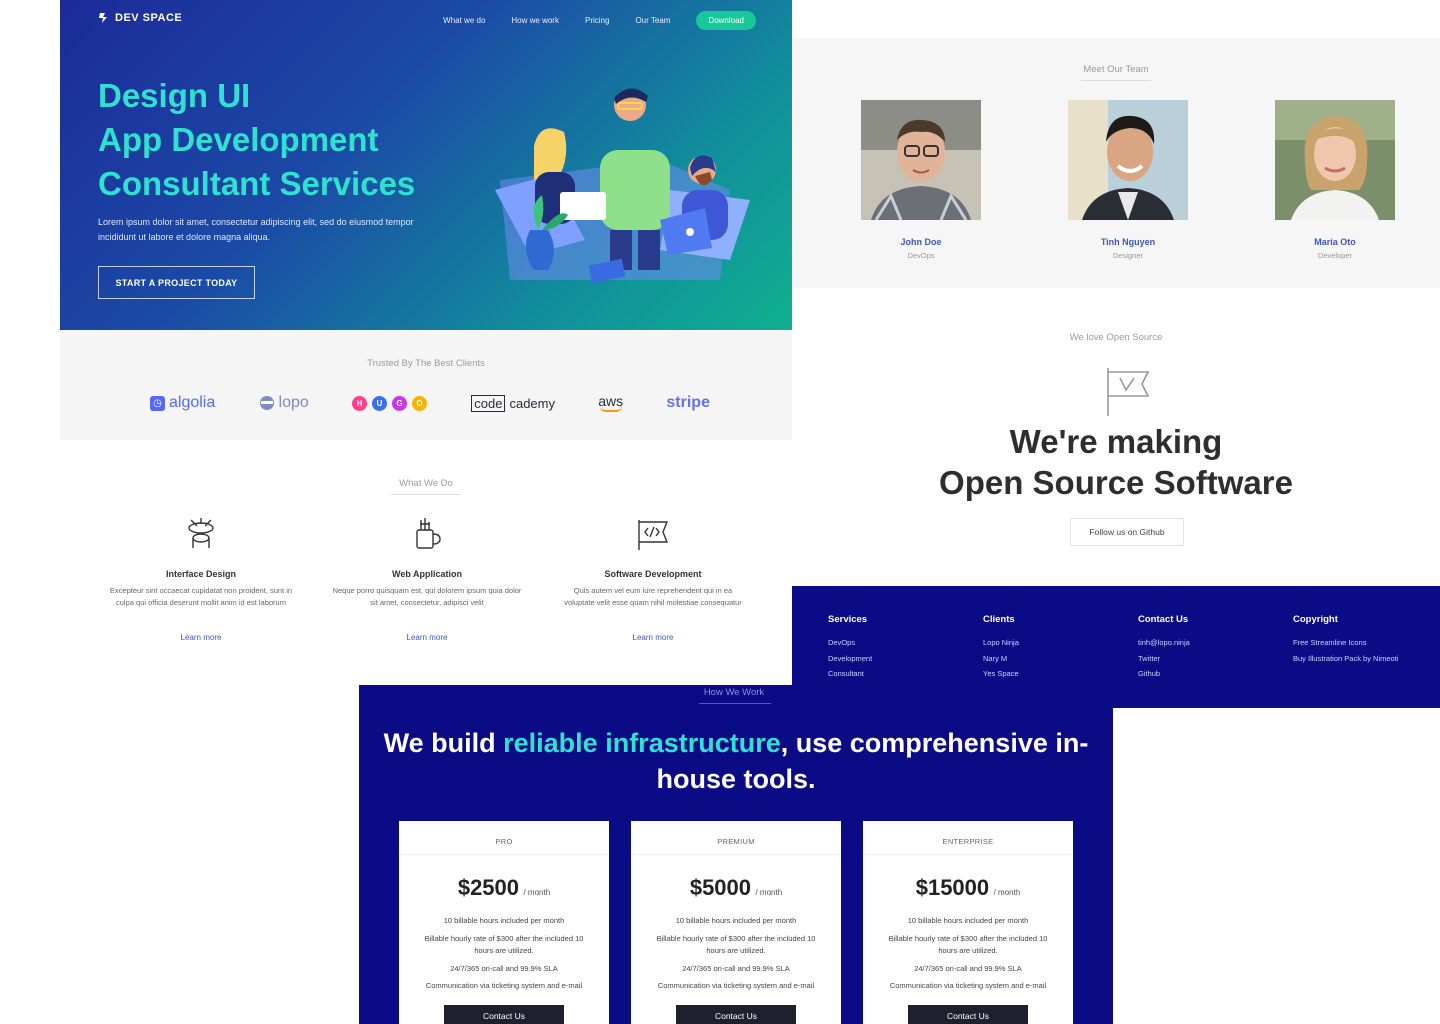 This screenshot has width=1440, height=1024. Describe the element at coordinates (257, 183) in the screenshot. I see `hero-title-line: Consultant Services` at that location.